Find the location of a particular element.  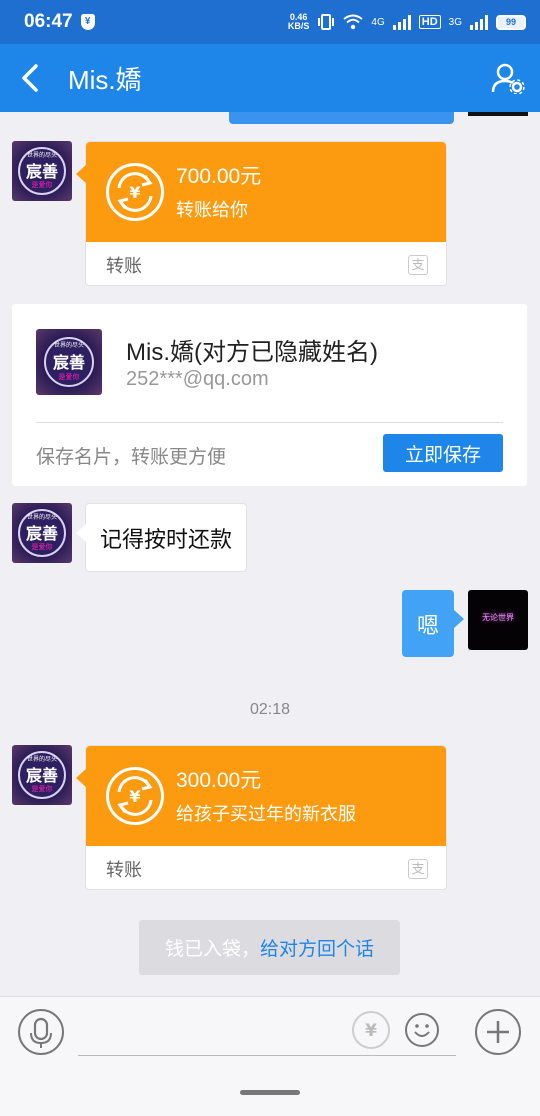

transfer-card: ¥ 300.00元 给孩子买过年的新衣服 转账 支 is located at coordinates (261, 817).